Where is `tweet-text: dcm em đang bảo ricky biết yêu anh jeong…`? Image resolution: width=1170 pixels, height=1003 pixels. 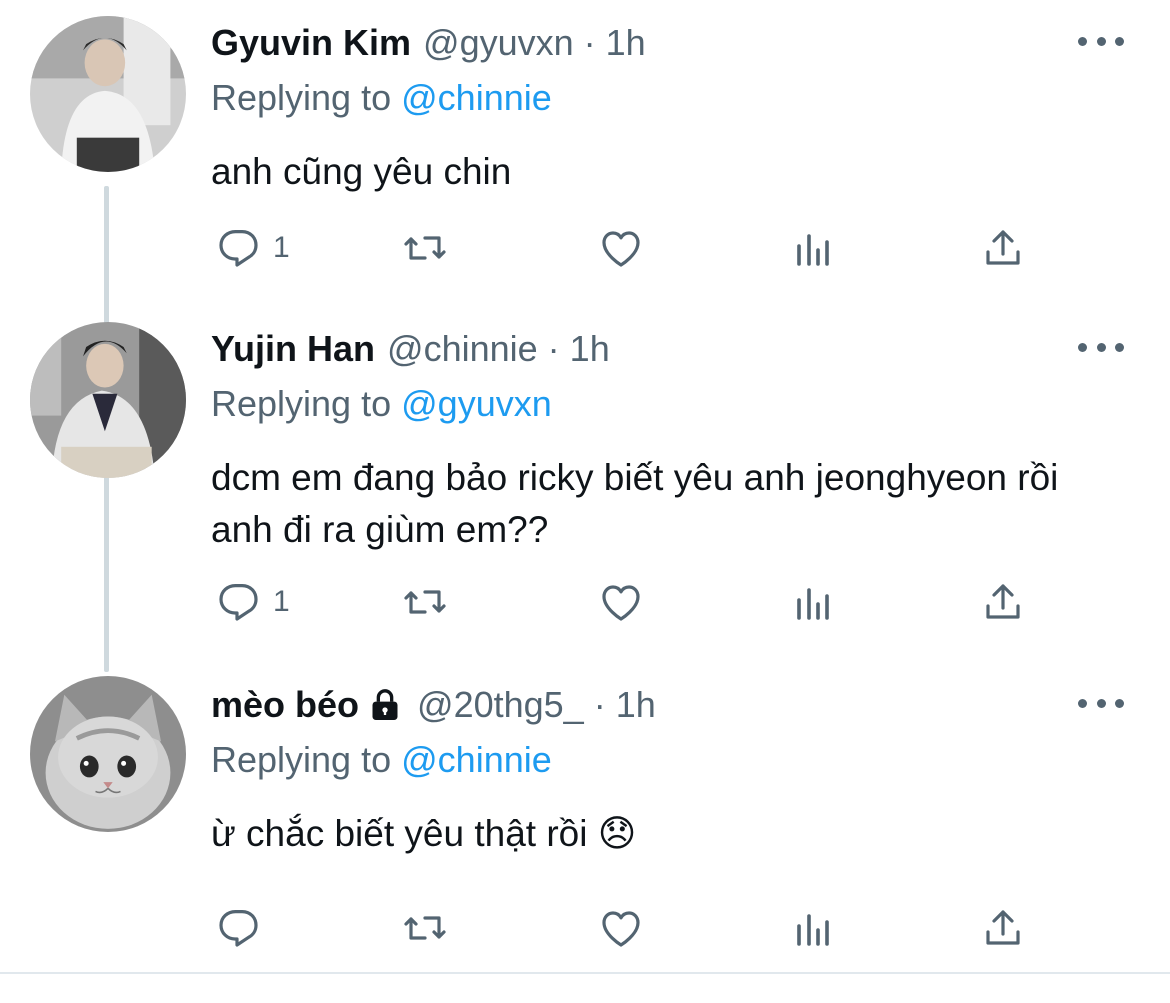 tweet-text: dcm em đang bảo ricky biết yêu anh jeong… is located at coordinates (635, 503).